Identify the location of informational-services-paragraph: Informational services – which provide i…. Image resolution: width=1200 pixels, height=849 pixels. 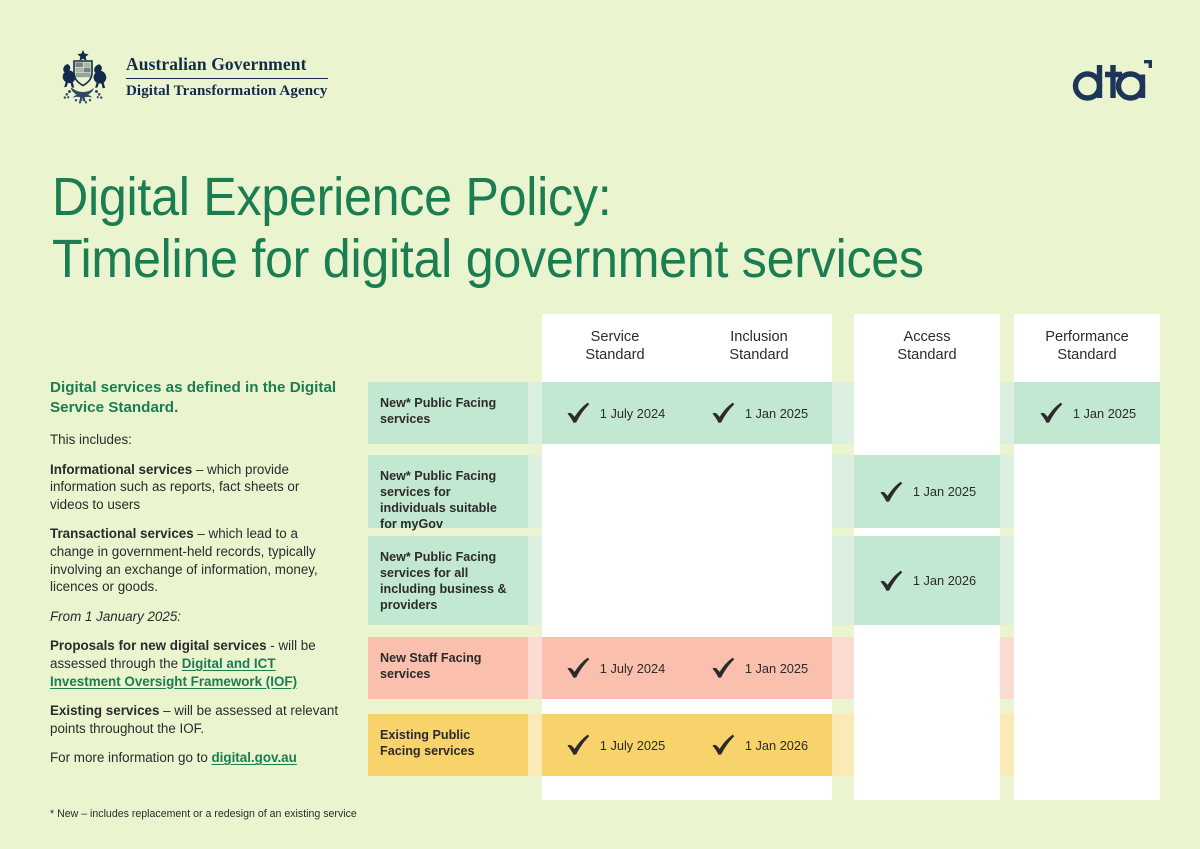
(195, 487).